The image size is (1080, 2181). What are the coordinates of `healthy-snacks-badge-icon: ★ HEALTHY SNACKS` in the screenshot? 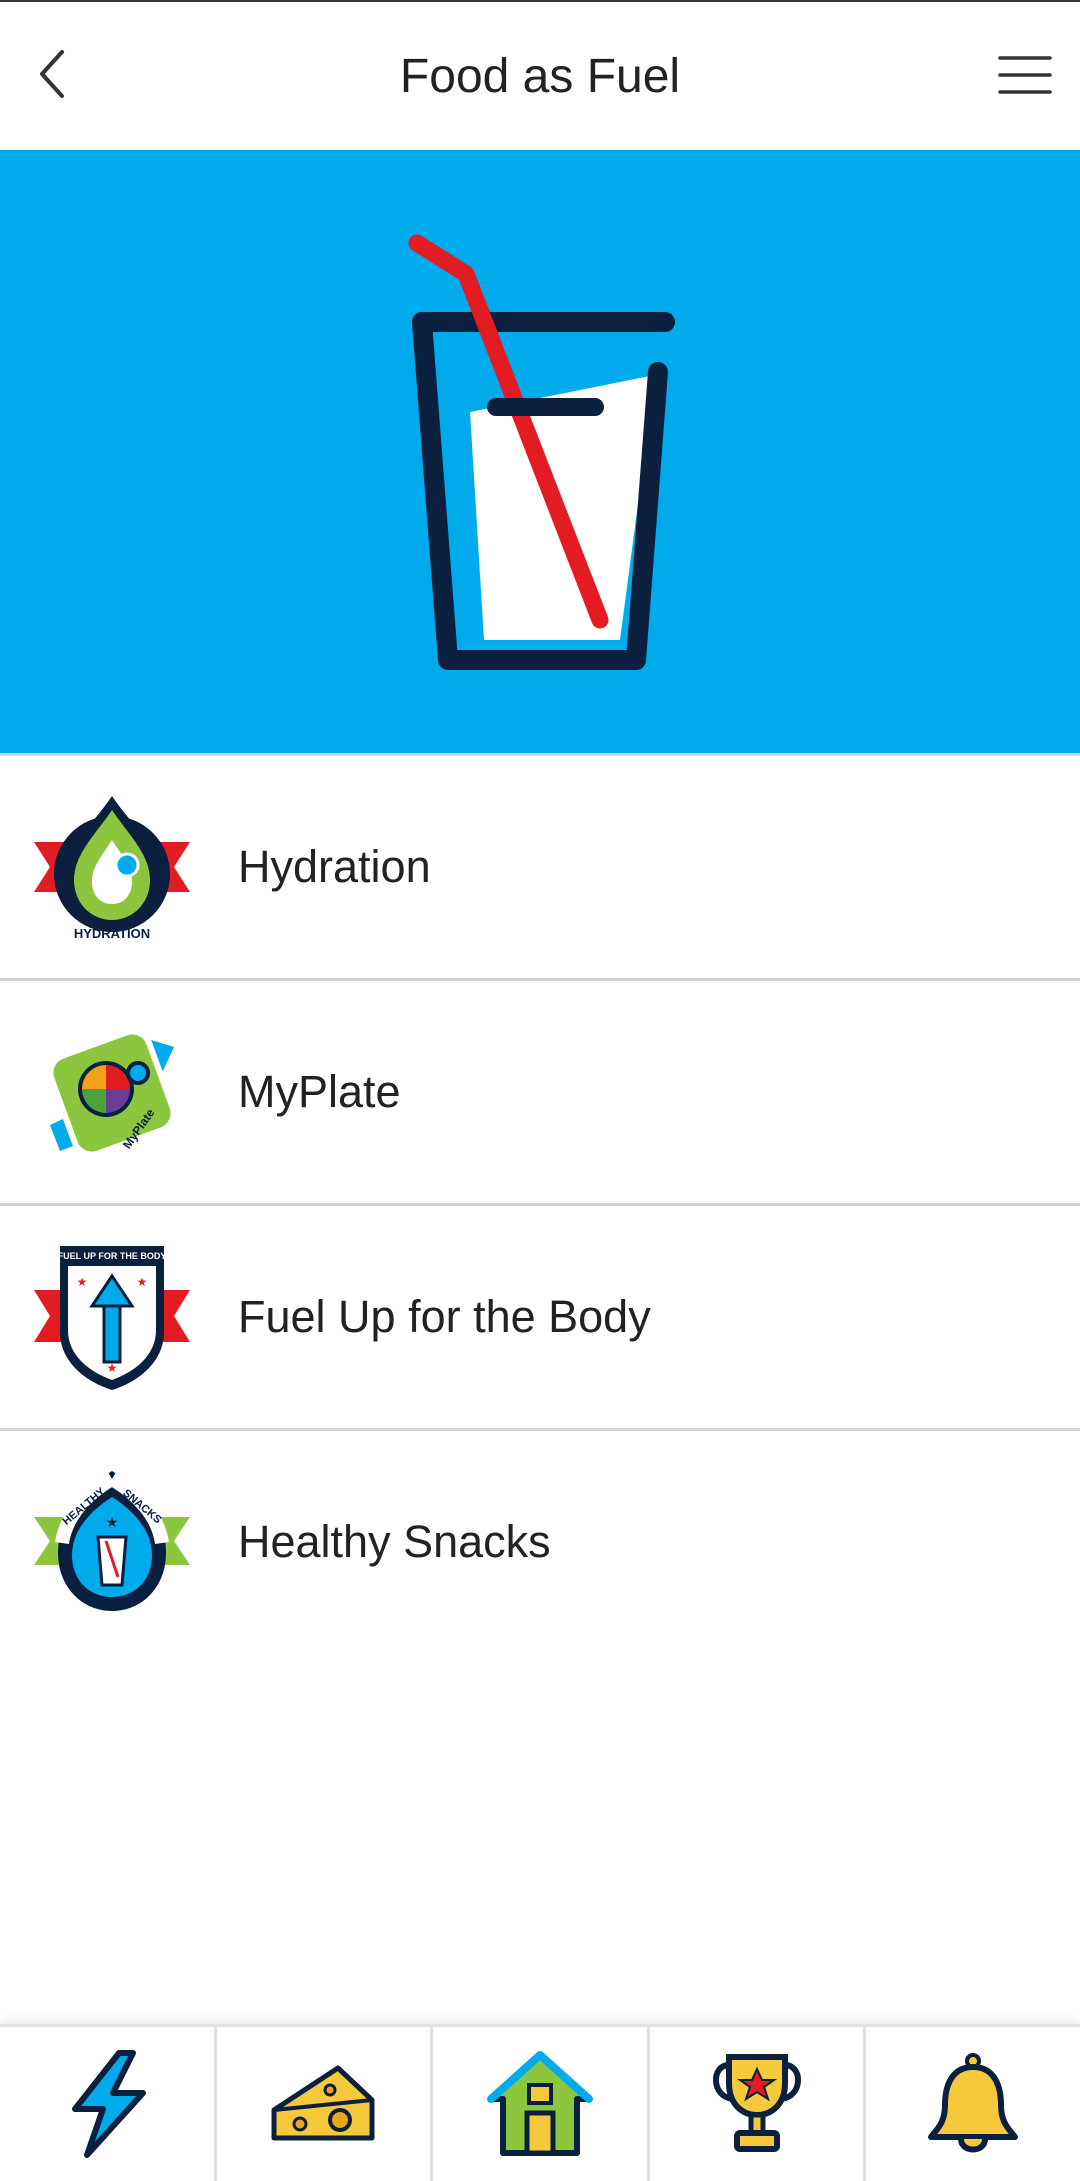 It's located at (112, 1542).